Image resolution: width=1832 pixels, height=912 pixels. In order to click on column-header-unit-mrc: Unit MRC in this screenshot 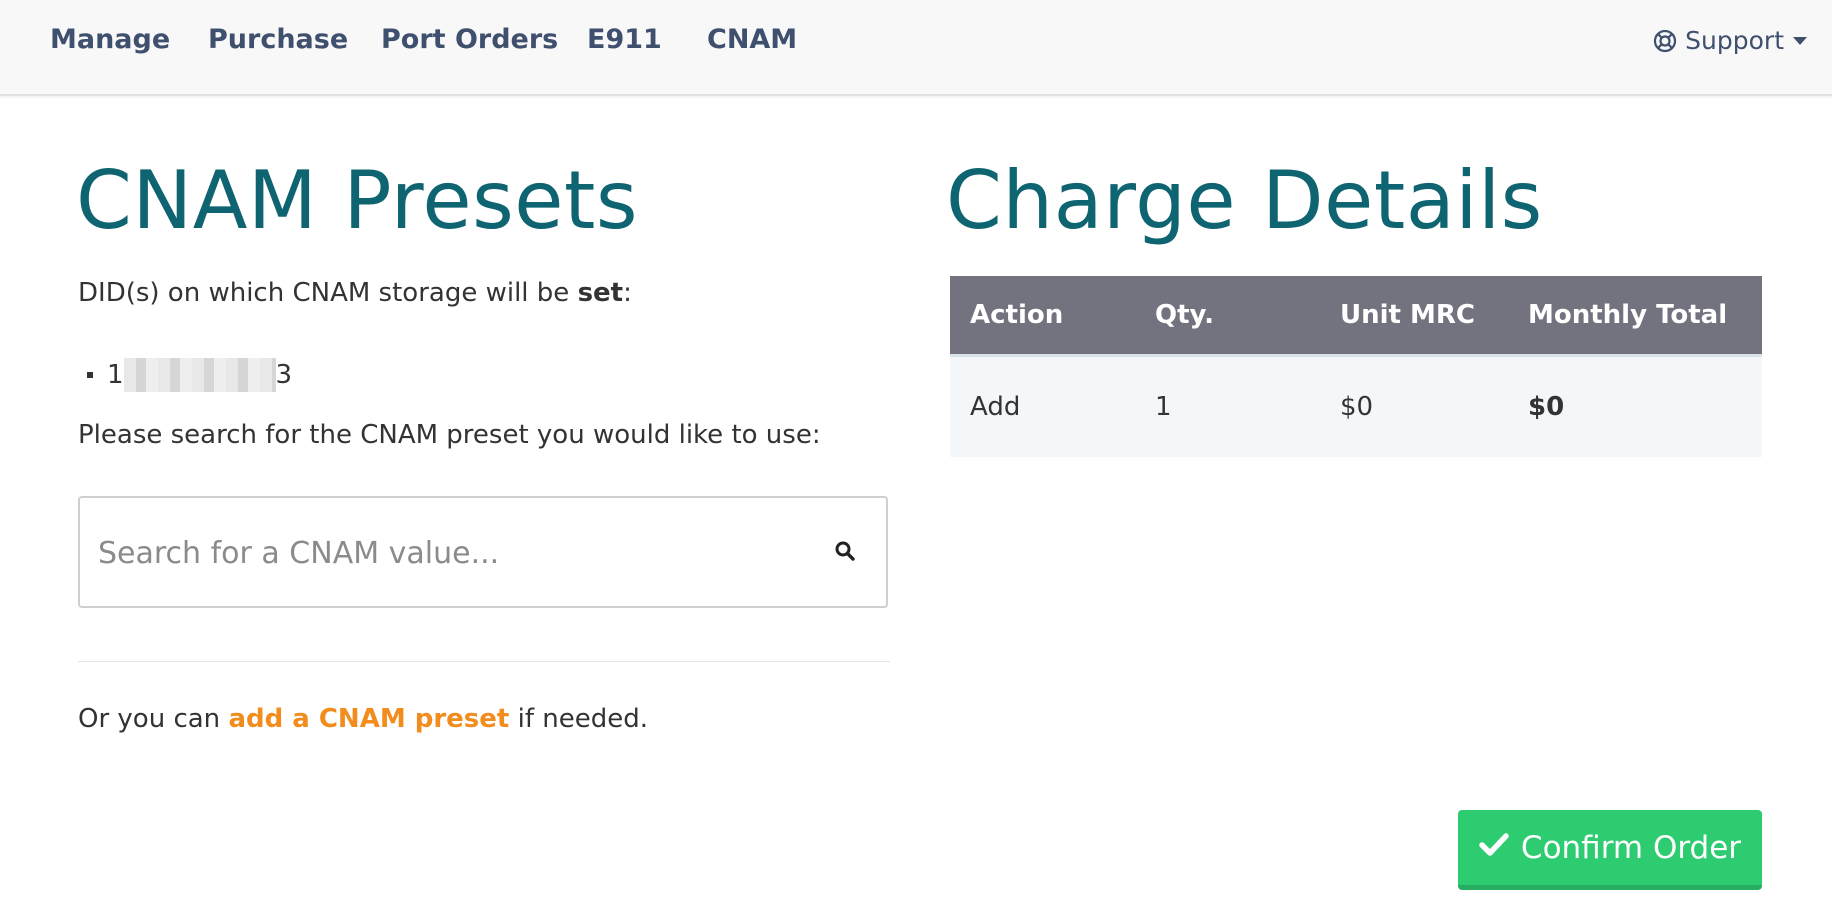, I will do `click(1414, 316)`.